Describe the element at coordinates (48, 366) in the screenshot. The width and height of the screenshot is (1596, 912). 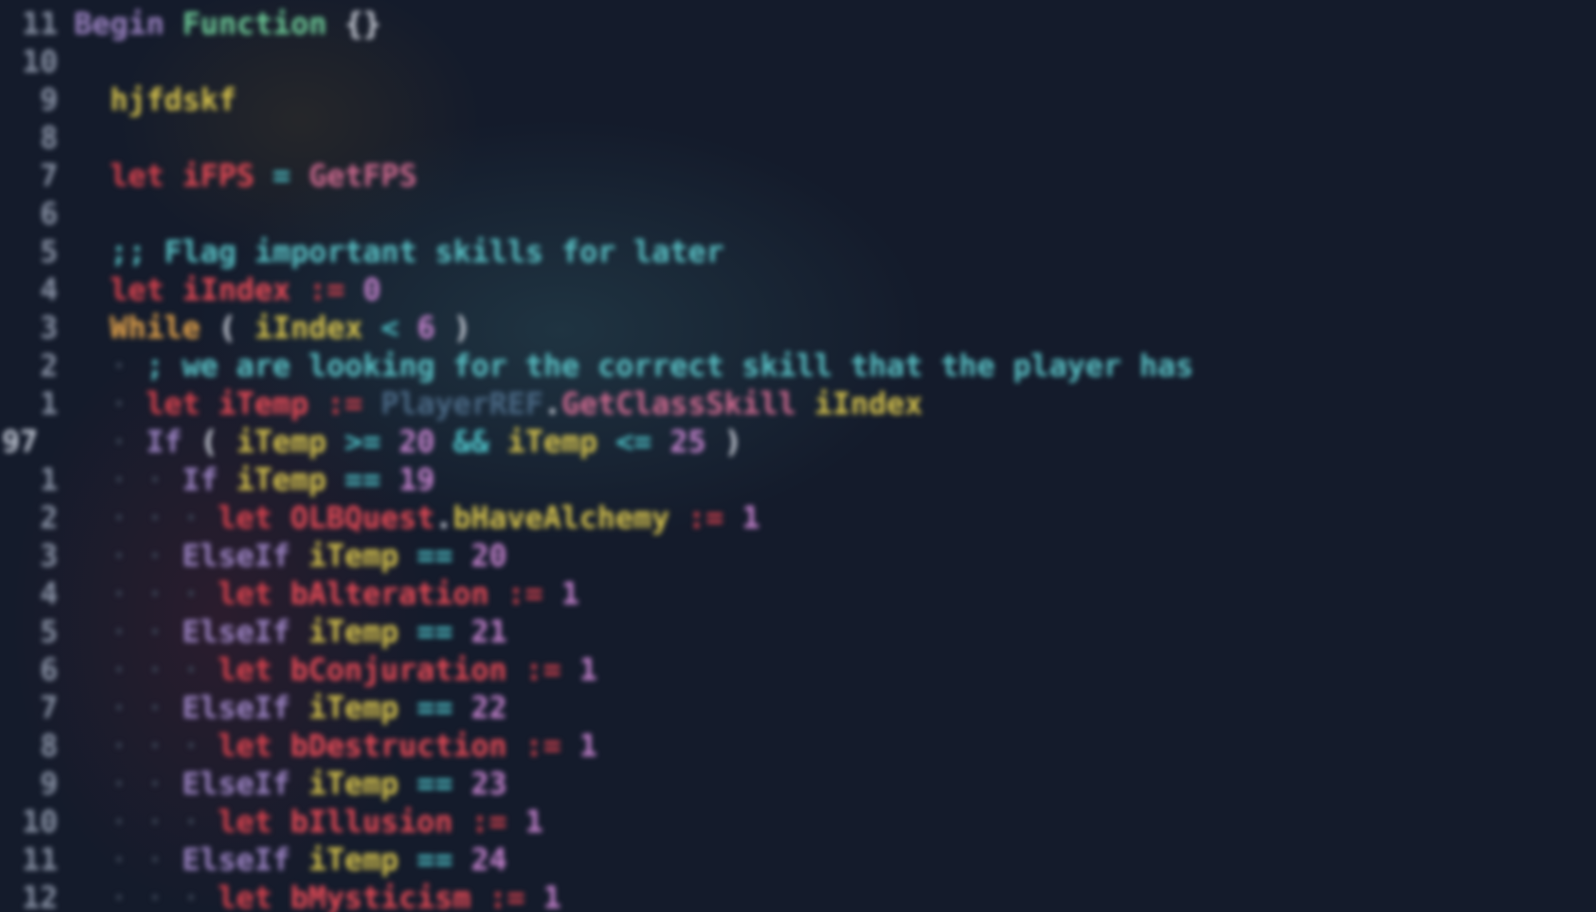
I see `line-number: 2` at that location.